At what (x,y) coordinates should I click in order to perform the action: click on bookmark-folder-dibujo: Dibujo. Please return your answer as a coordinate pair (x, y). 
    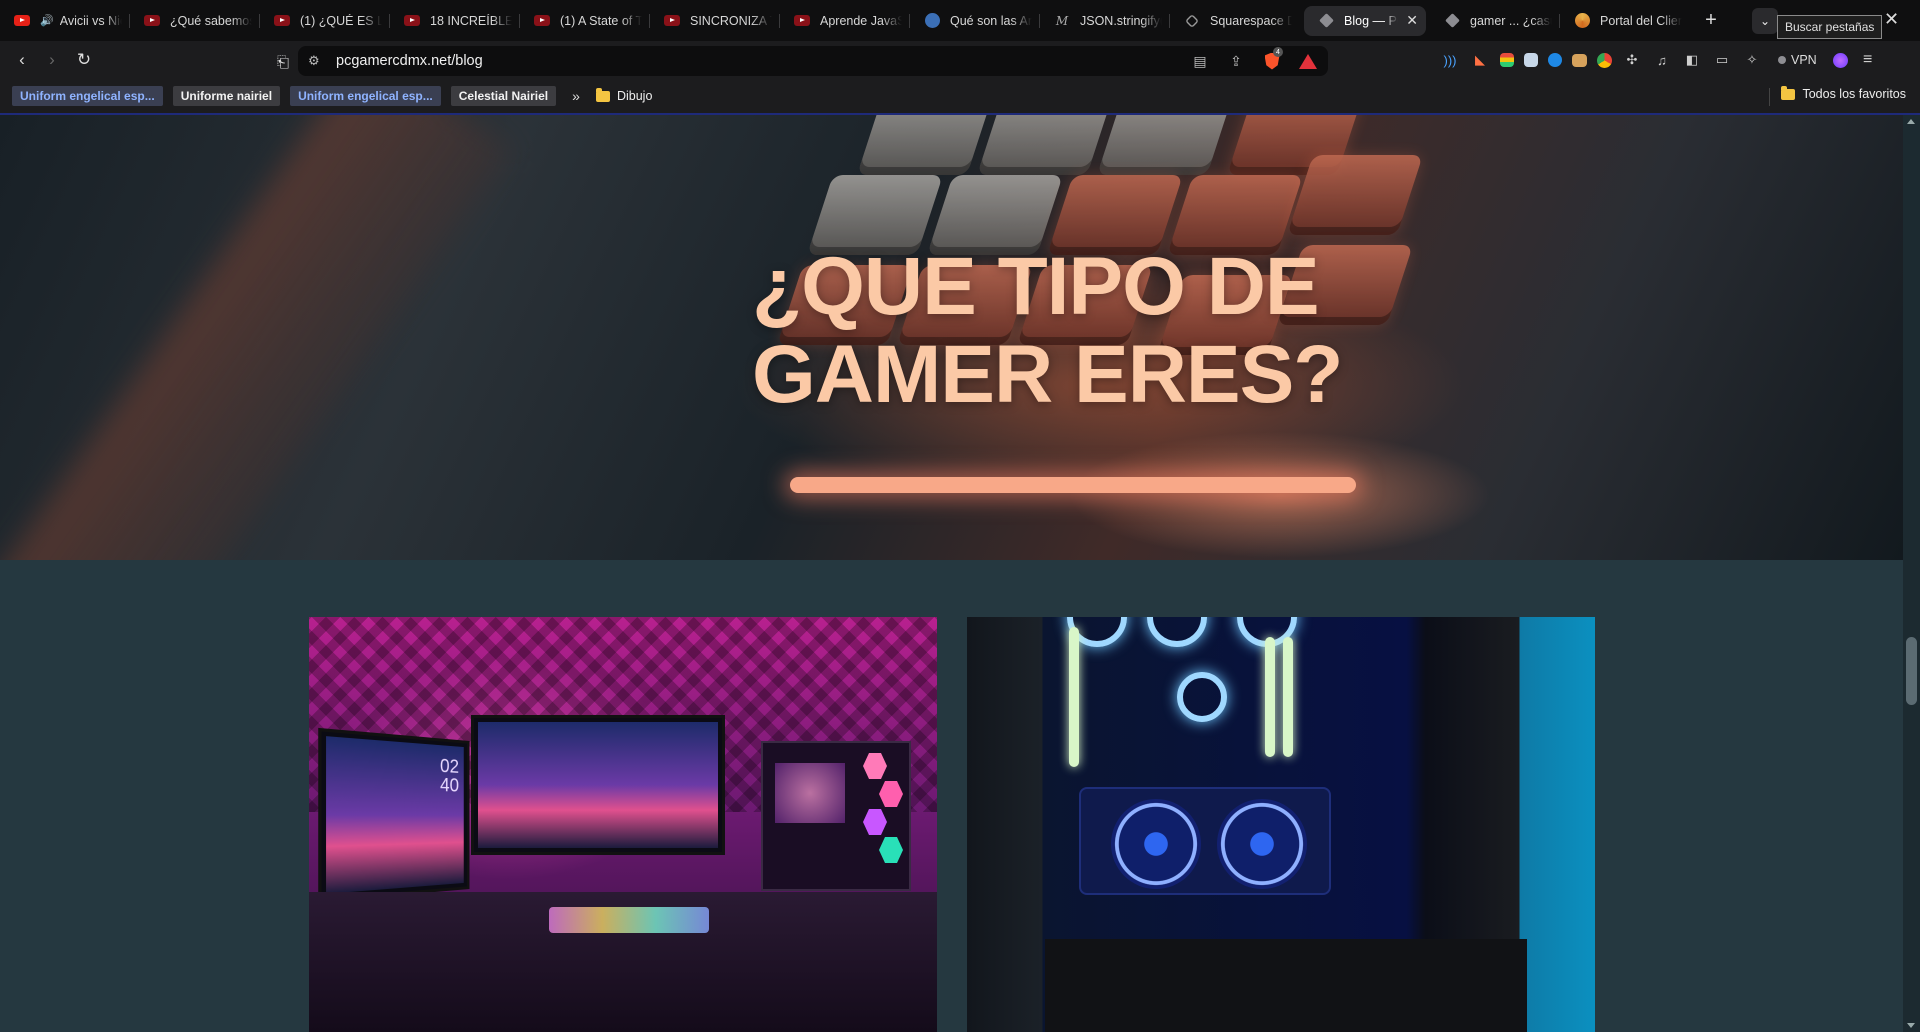
    Looking at the image, I should click on (624, 96).